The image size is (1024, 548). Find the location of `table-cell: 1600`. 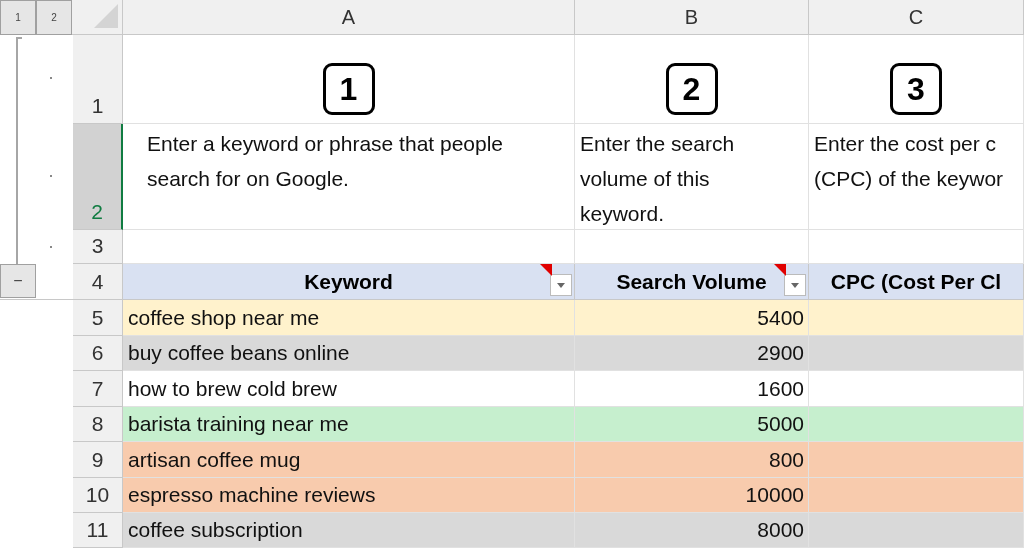

table-cell: 1600 is located at coordinates (692, 389).